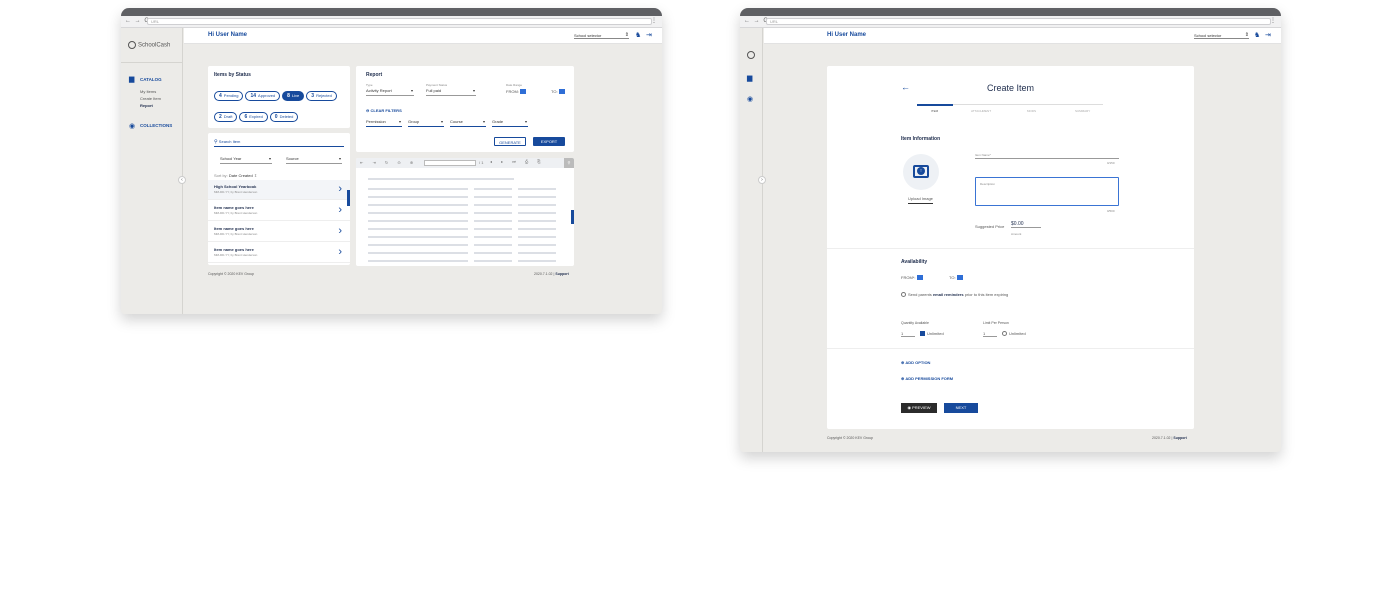 This screenshot has width=1400, height=591. Describe the element at coordinates (182, 180) in the screenshot. I see `collapse-sidebar-button: ‹` at that location.